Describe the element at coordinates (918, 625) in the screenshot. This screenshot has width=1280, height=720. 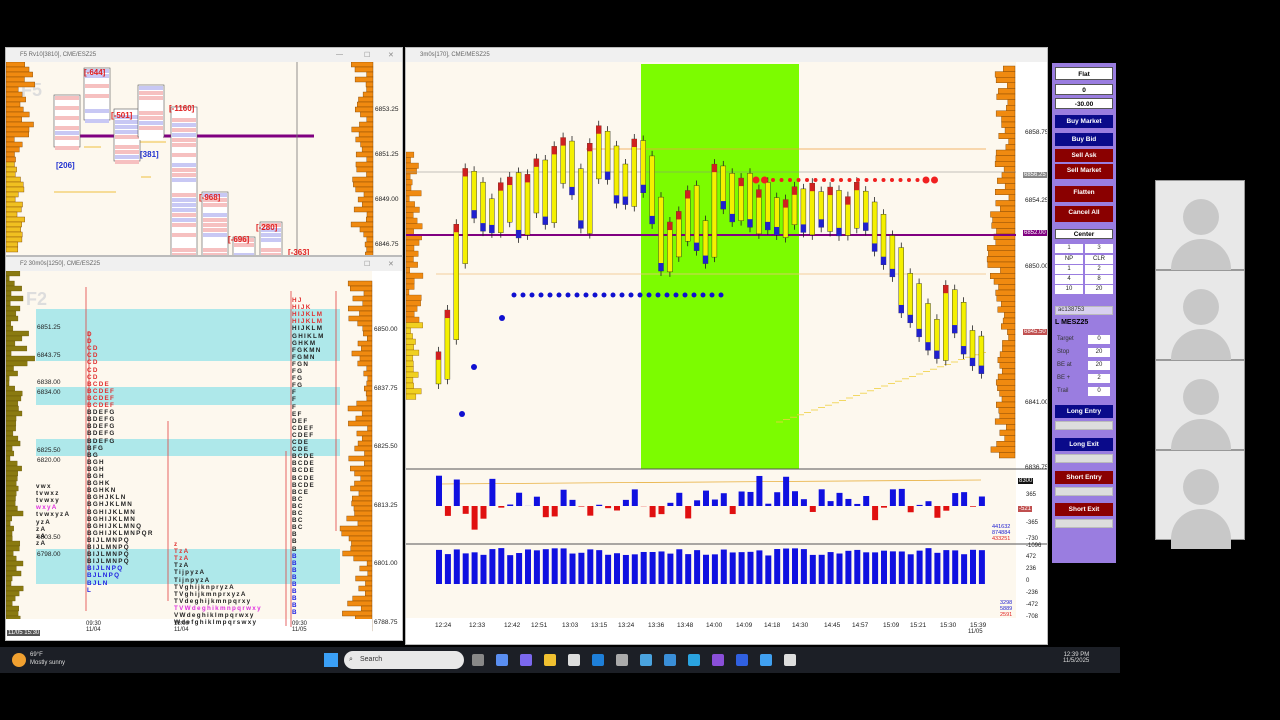
I see `time-axis-label: 15:21` at that location.